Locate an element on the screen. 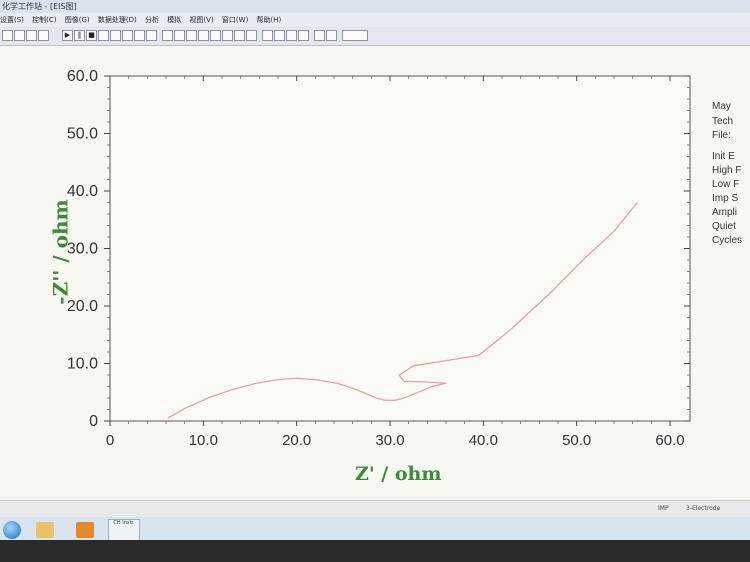 The height and width of the screenshot is (562, 750). mechanism-icon is located at coordinates (291, 35).